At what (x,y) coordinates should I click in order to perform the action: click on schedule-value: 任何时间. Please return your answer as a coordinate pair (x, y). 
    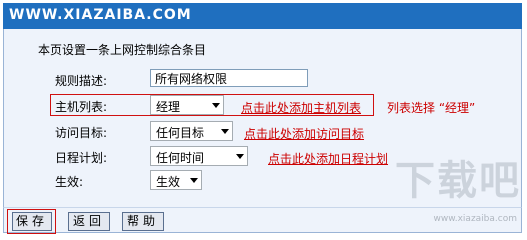
    Looking at the image, I should click on (180, 158).